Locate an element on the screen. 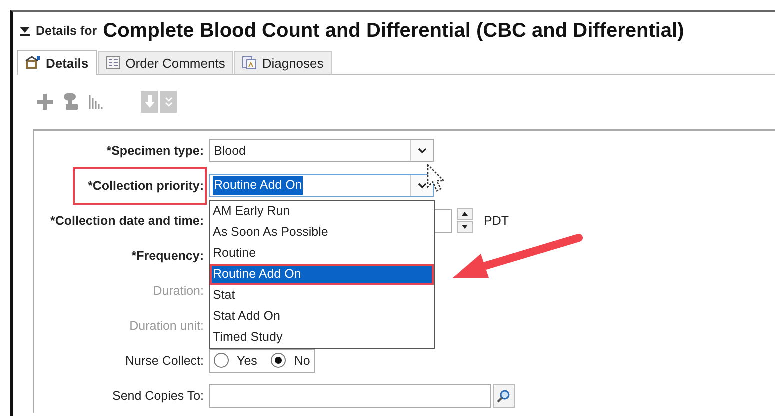 This screenshot has width=775, height=416. radio-label: No is located at coordinates (302, 361).